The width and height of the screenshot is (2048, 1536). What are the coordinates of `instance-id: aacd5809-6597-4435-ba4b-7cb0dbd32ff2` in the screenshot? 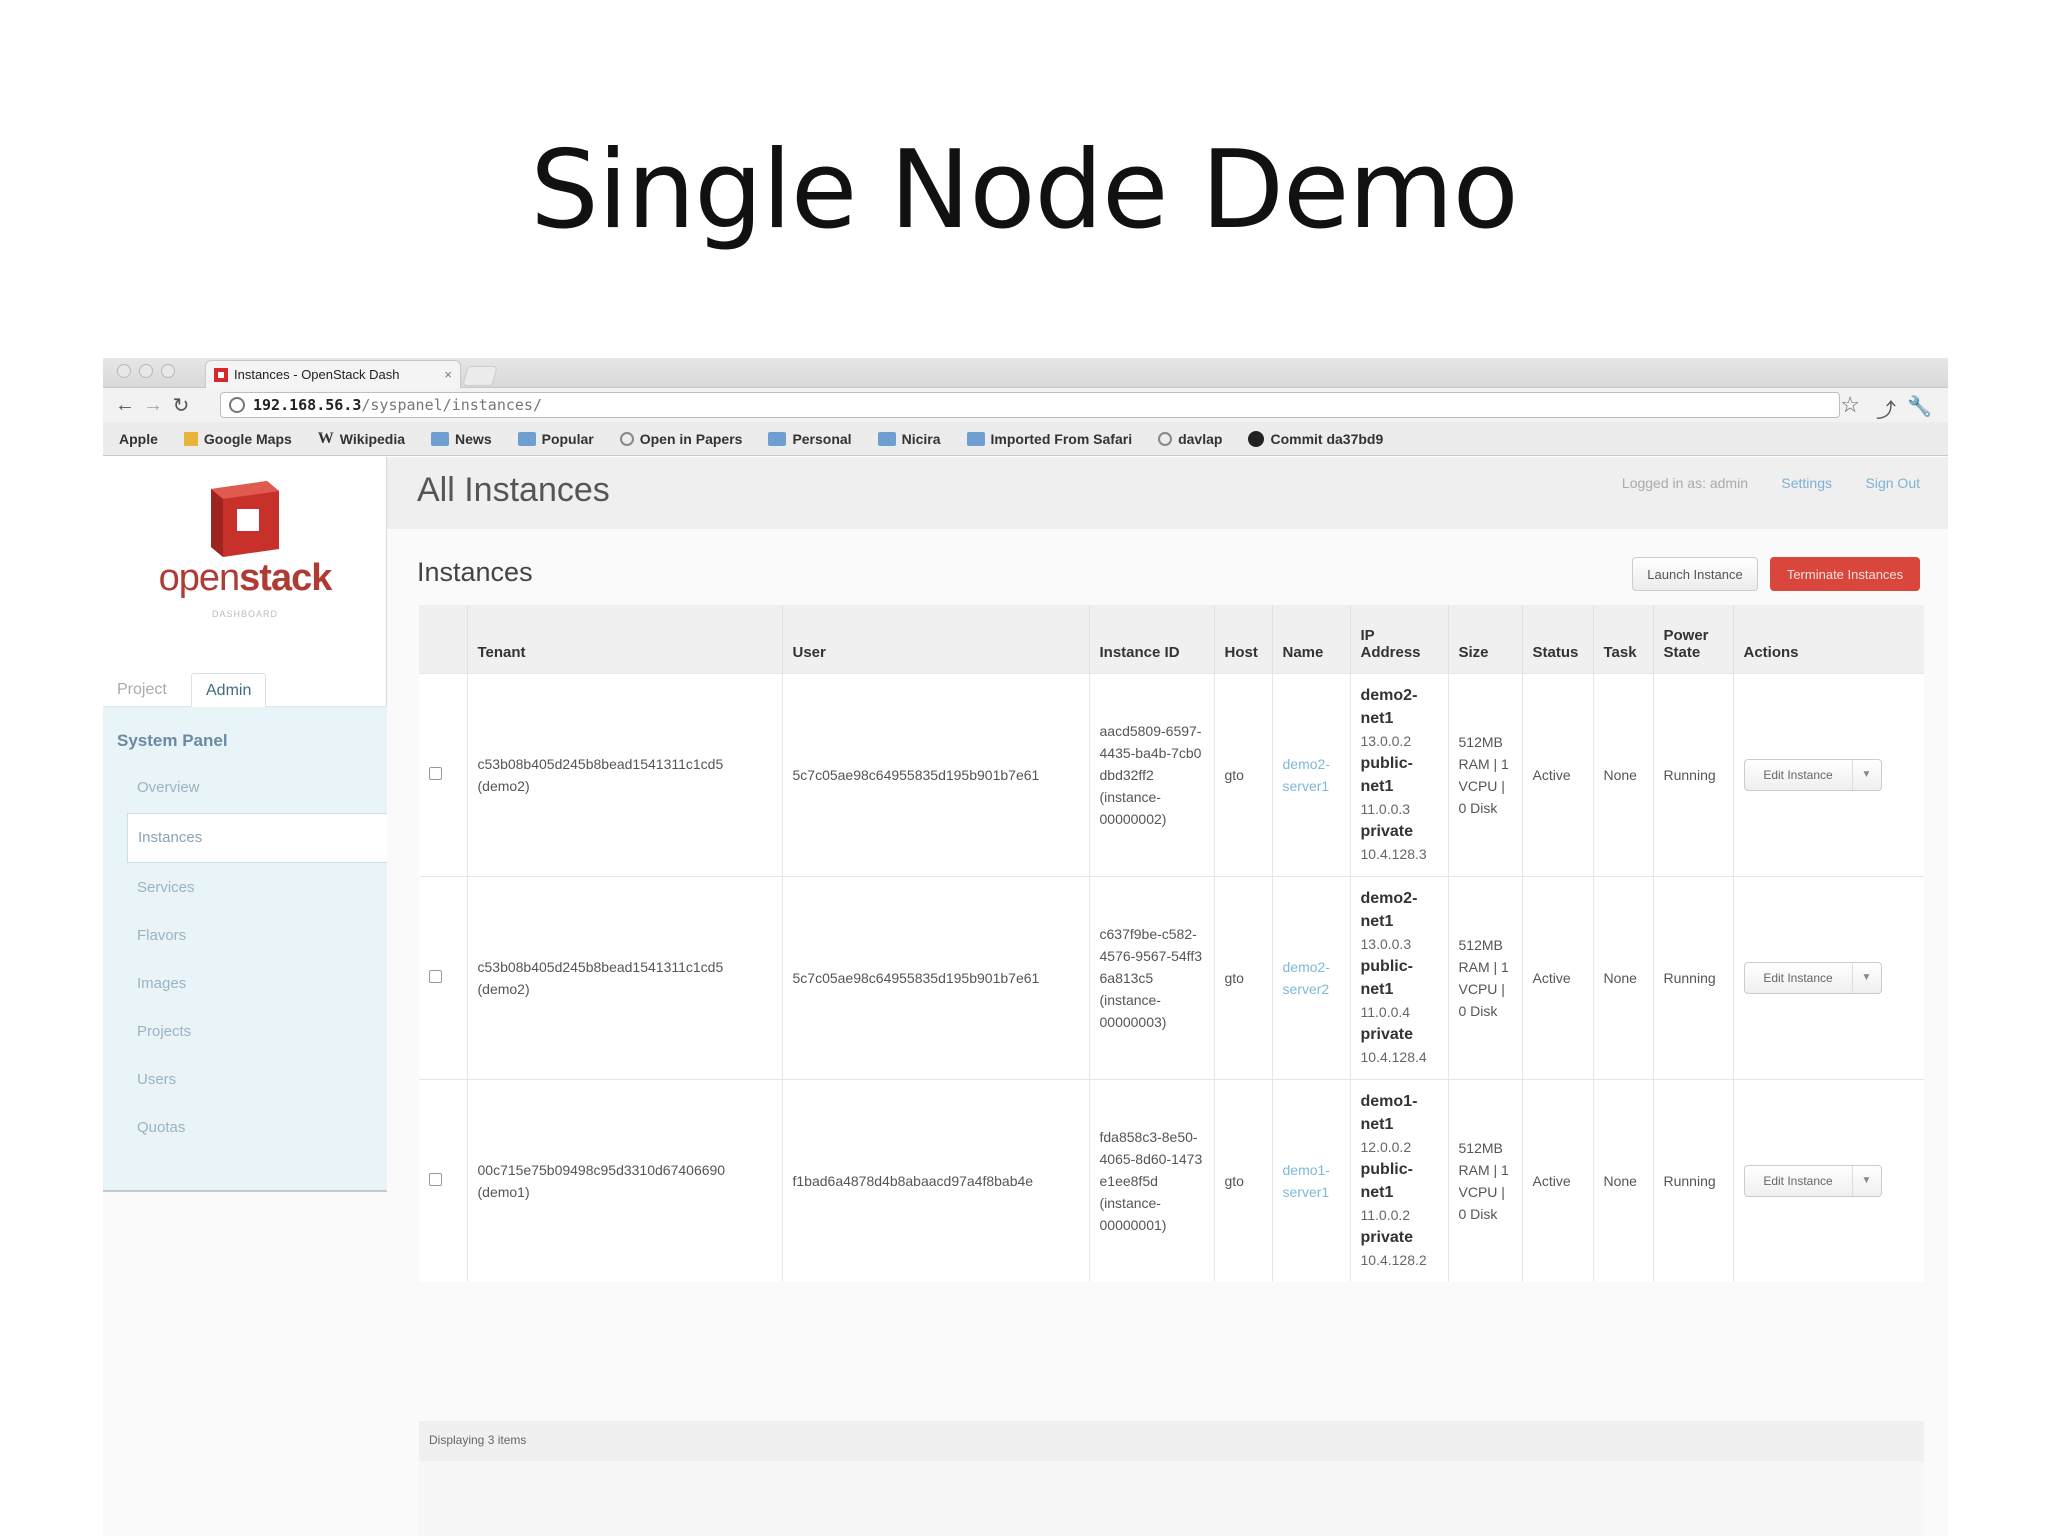 It's located at (1150, 752).